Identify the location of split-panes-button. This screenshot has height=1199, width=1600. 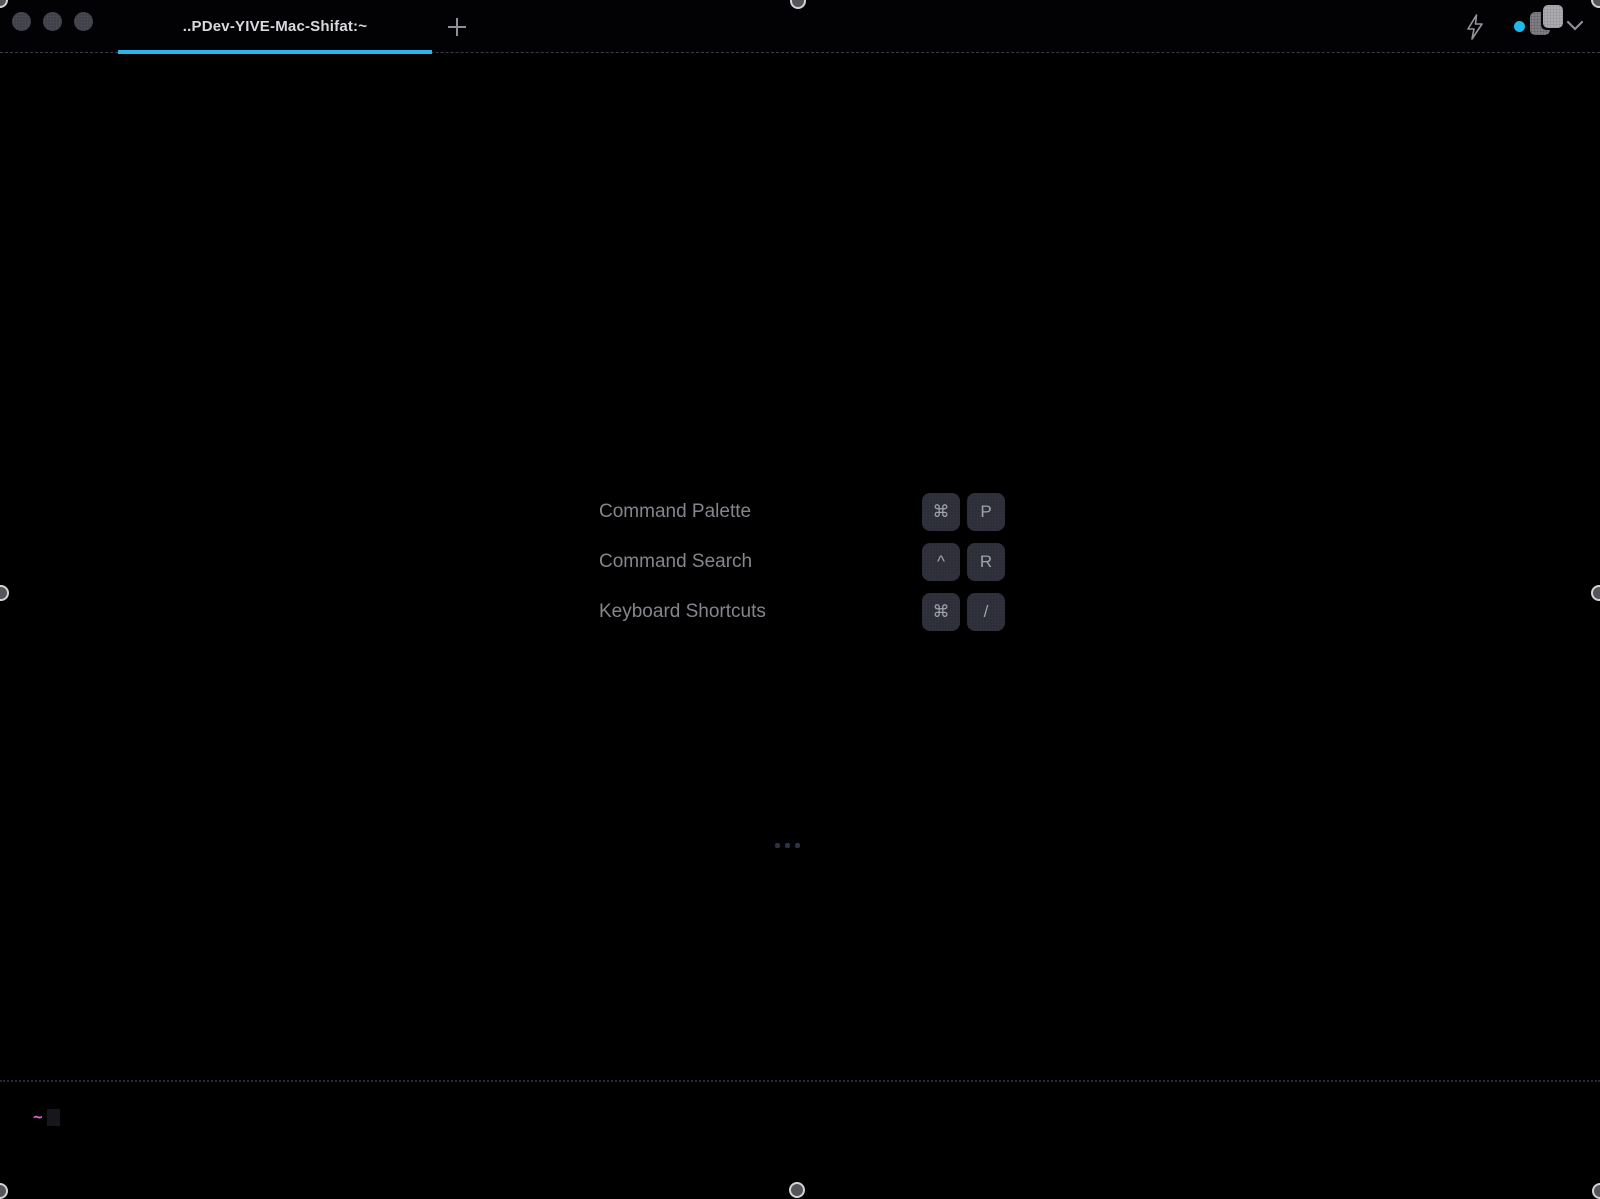
(1547, 20).